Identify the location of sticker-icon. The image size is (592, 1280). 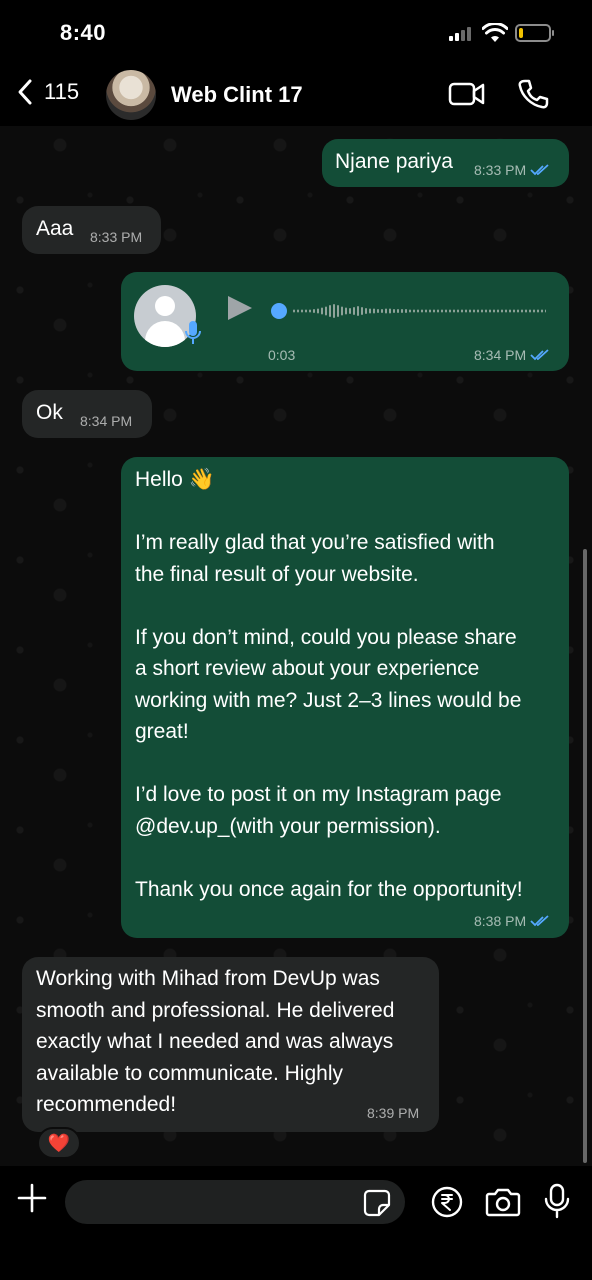
(377, 1203).